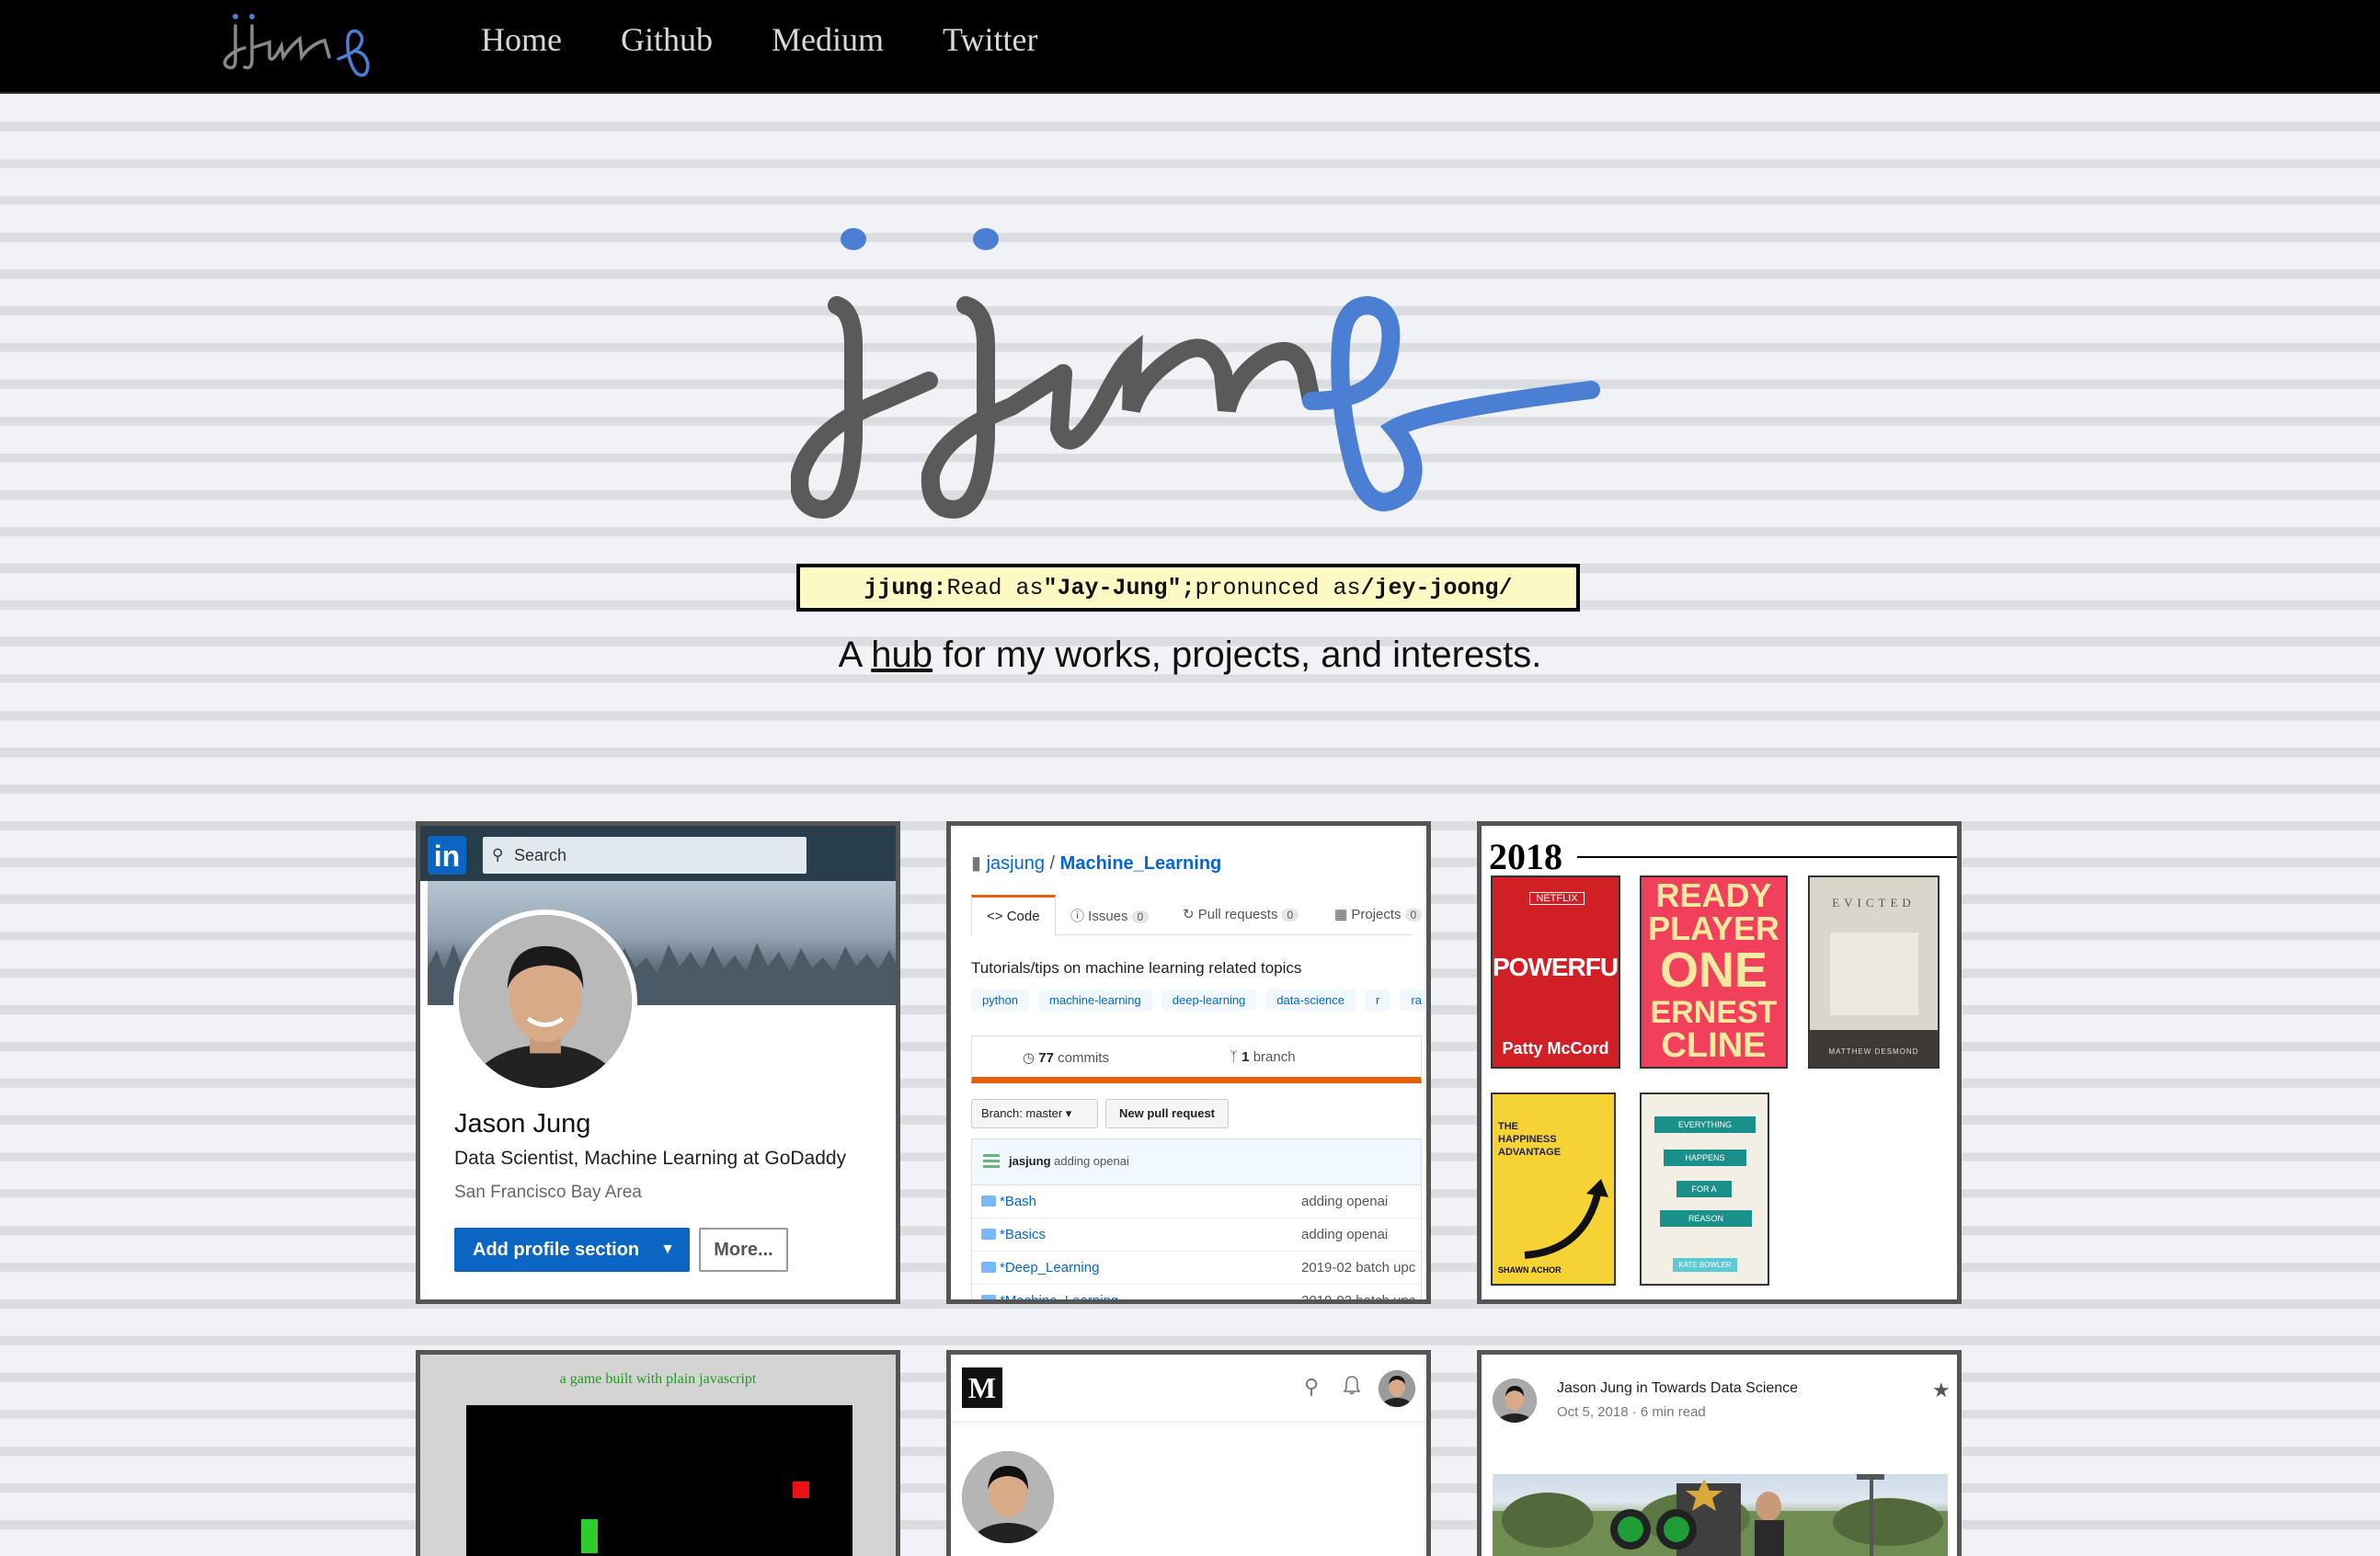 The image size is (2380, 1556). What do you see at coordinates (522, 1123) in the screenshot?
I see `profile-name: Jason Jung` at bounding box center [522, 1123].